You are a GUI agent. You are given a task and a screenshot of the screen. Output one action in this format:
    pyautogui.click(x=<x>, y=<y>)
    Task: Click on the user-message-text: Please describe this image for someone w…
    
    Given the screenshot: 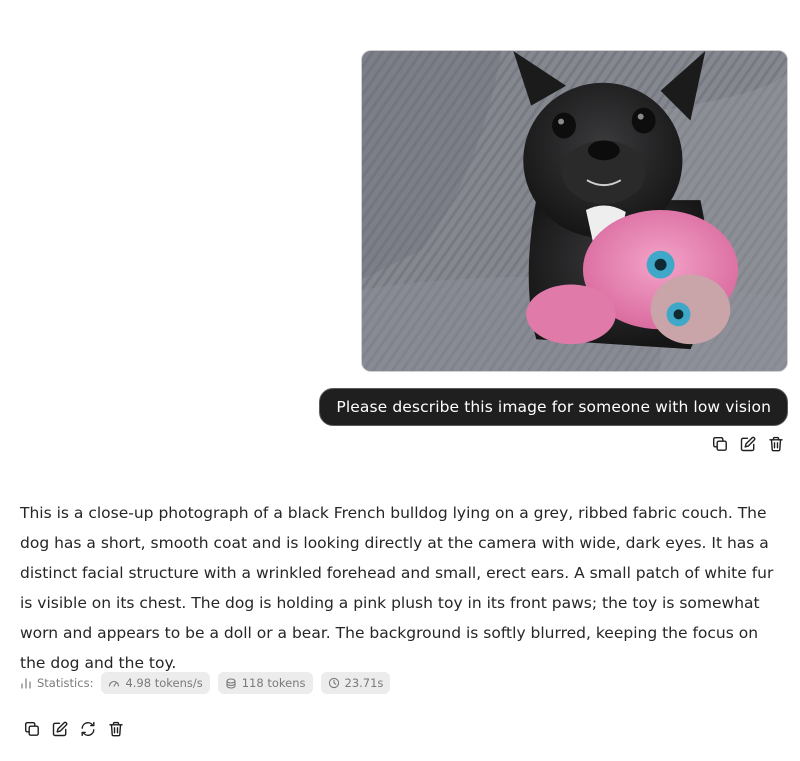 What is the action you would take?
    pyautogui.click(x=553, y=407)
    